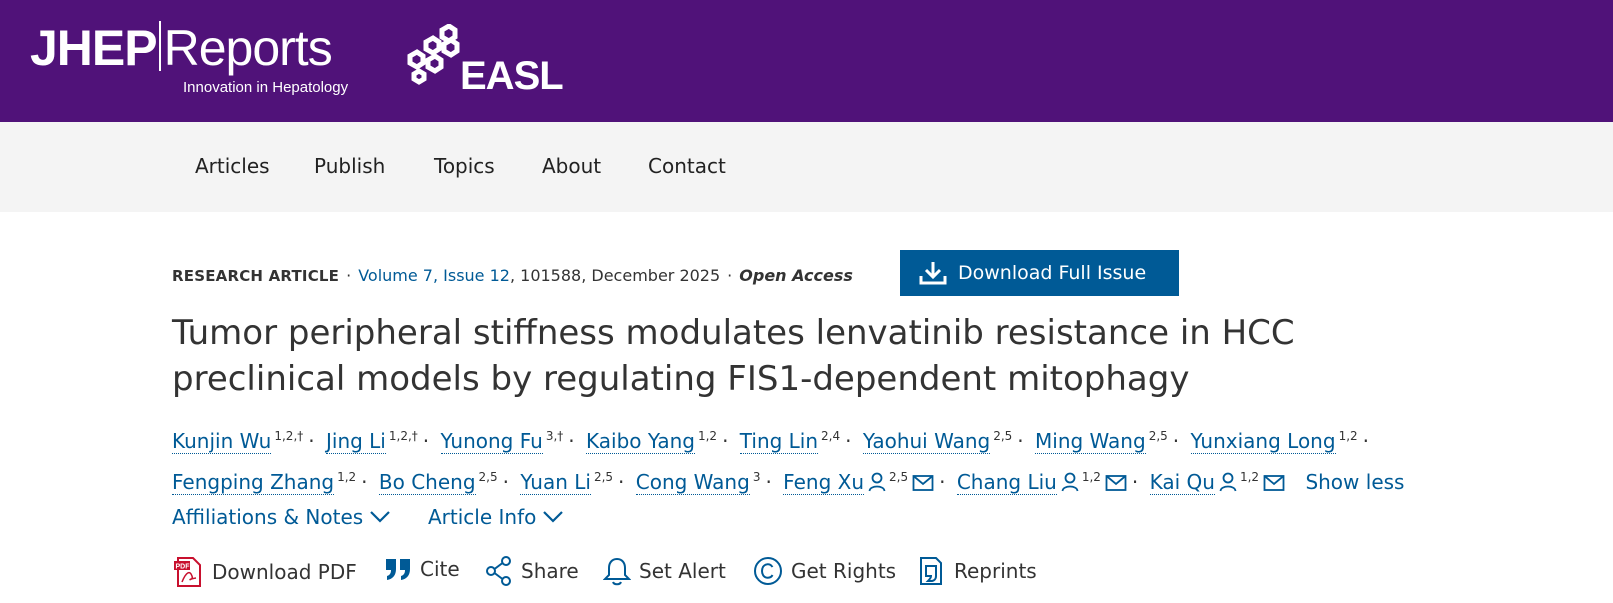 The height and width of the screenshot is (603, 1613). I want to click on nav-topics: Topics, so click(464, 166).